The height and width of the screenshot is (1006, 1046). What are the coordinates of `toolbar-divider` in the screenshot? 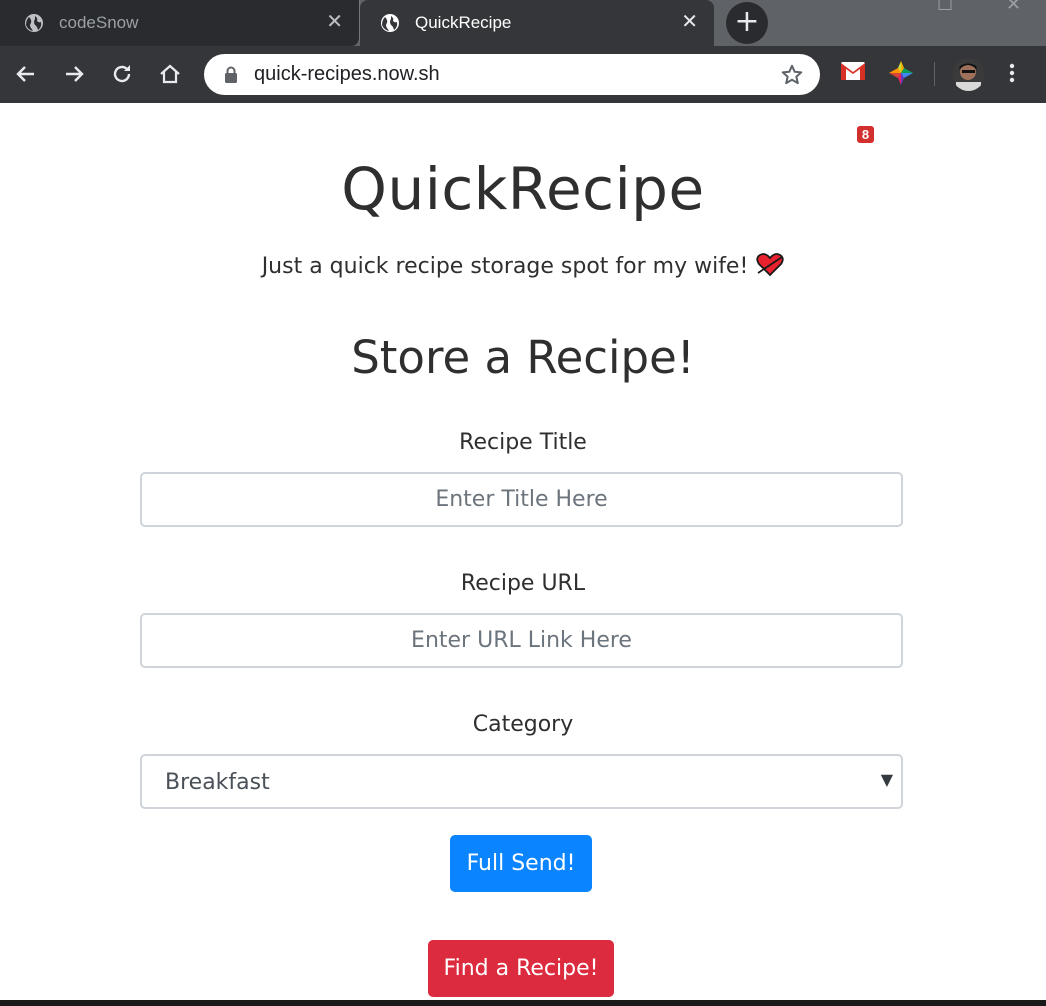 It's located at (934, 74).